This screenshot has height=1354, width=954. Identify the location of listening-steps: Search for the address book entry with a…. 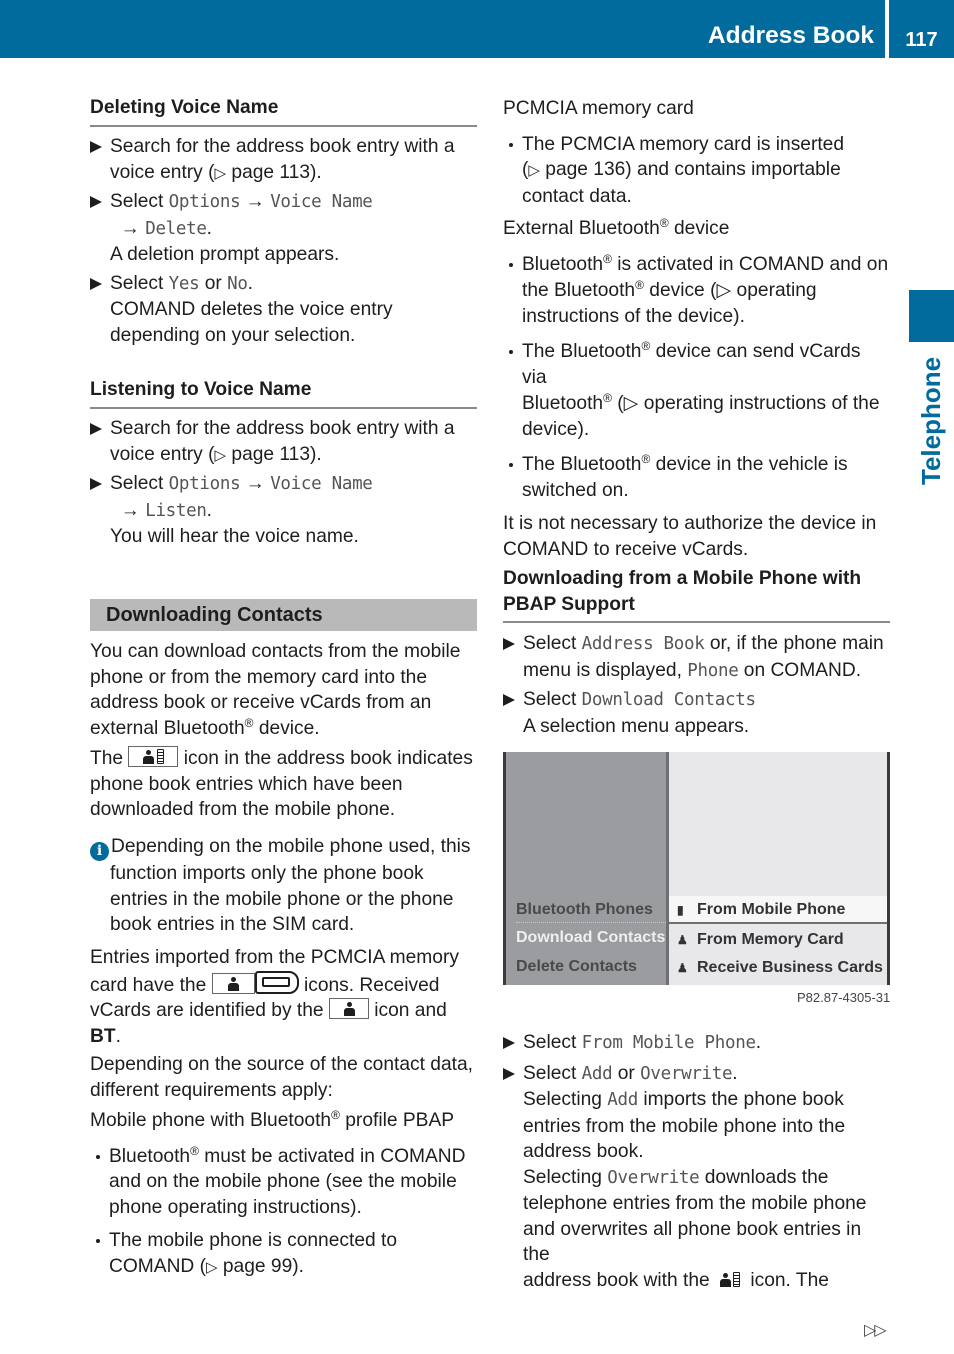
(283, 483).